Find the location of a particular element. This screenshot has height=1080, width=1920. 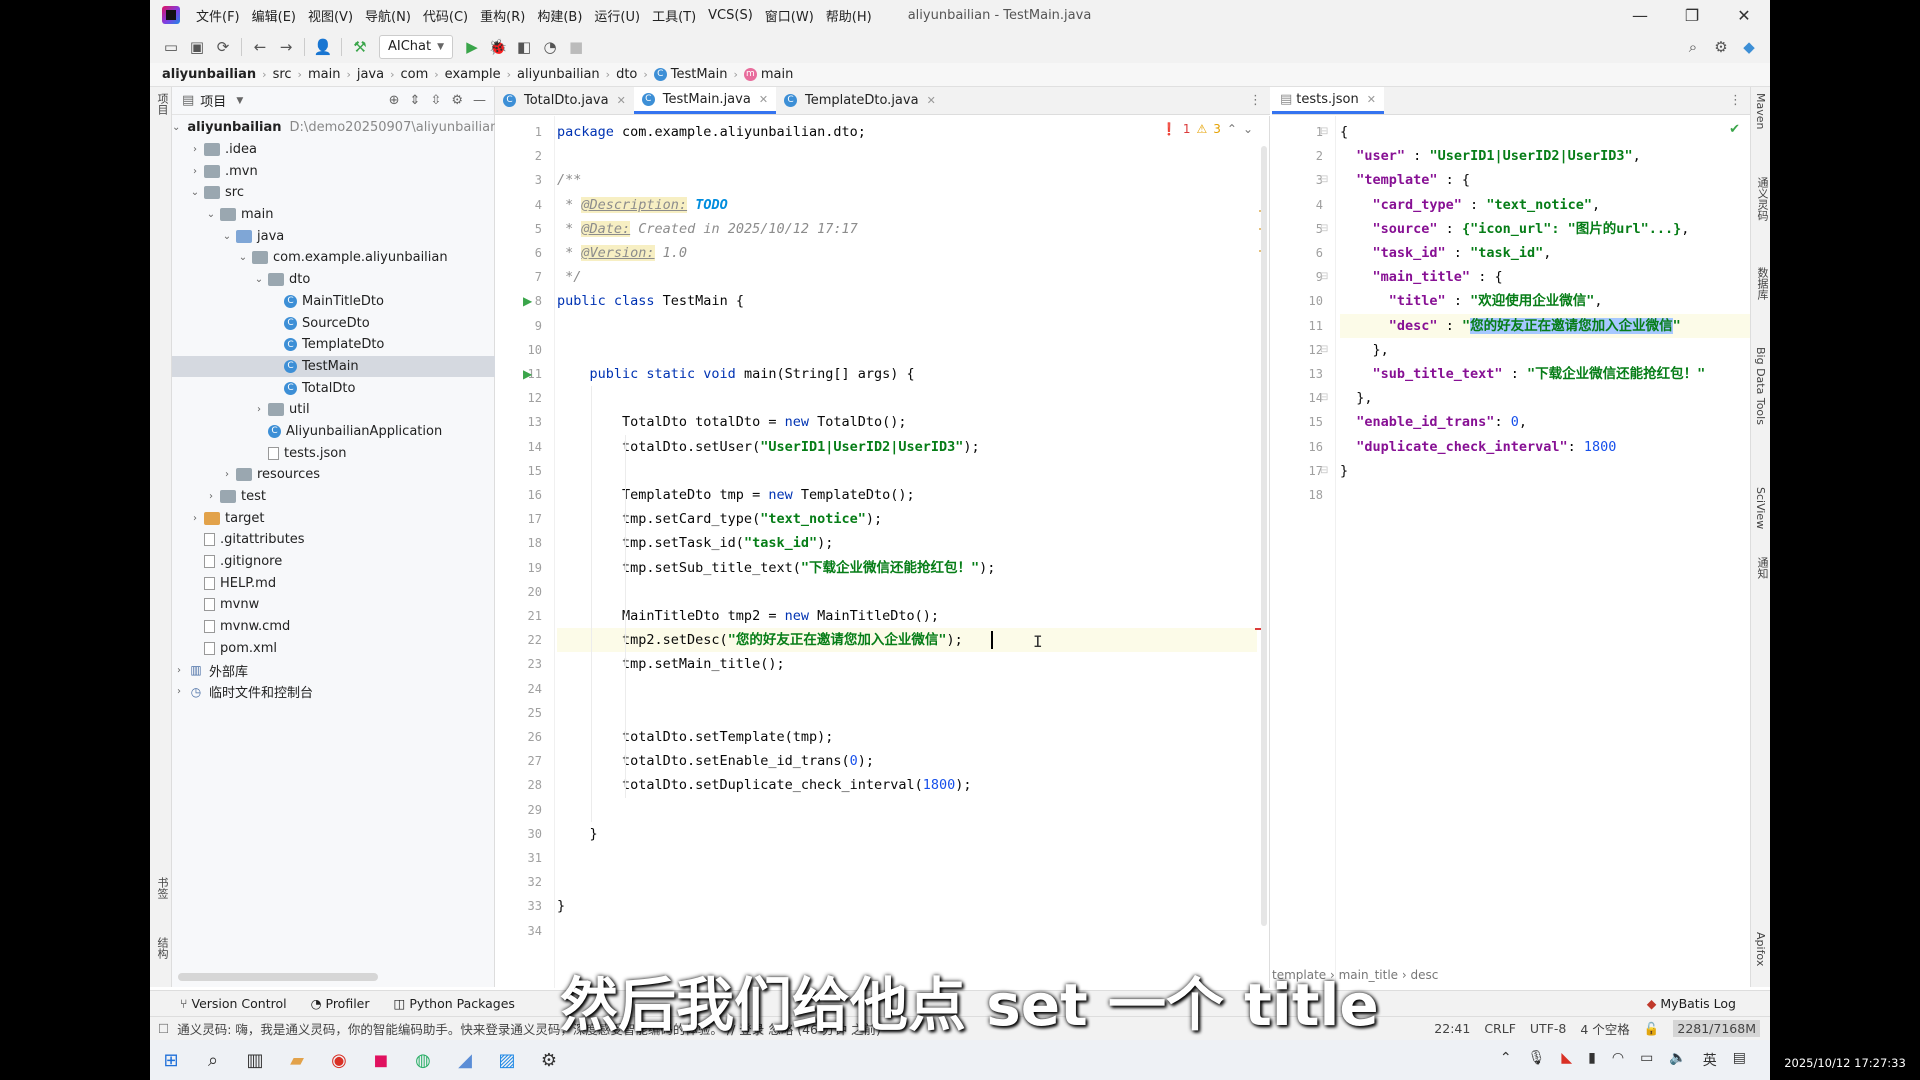

open-folder-icon: ▭ is located at coordinates (171, 47).